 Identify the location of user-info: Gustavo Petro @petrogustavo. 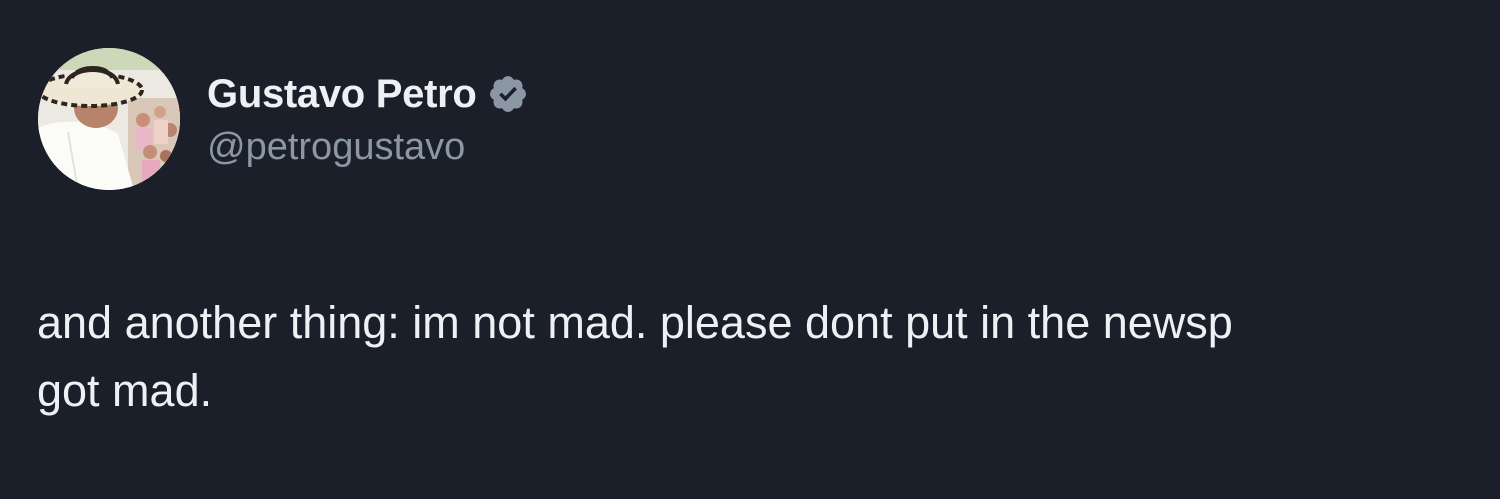
(368, 117).